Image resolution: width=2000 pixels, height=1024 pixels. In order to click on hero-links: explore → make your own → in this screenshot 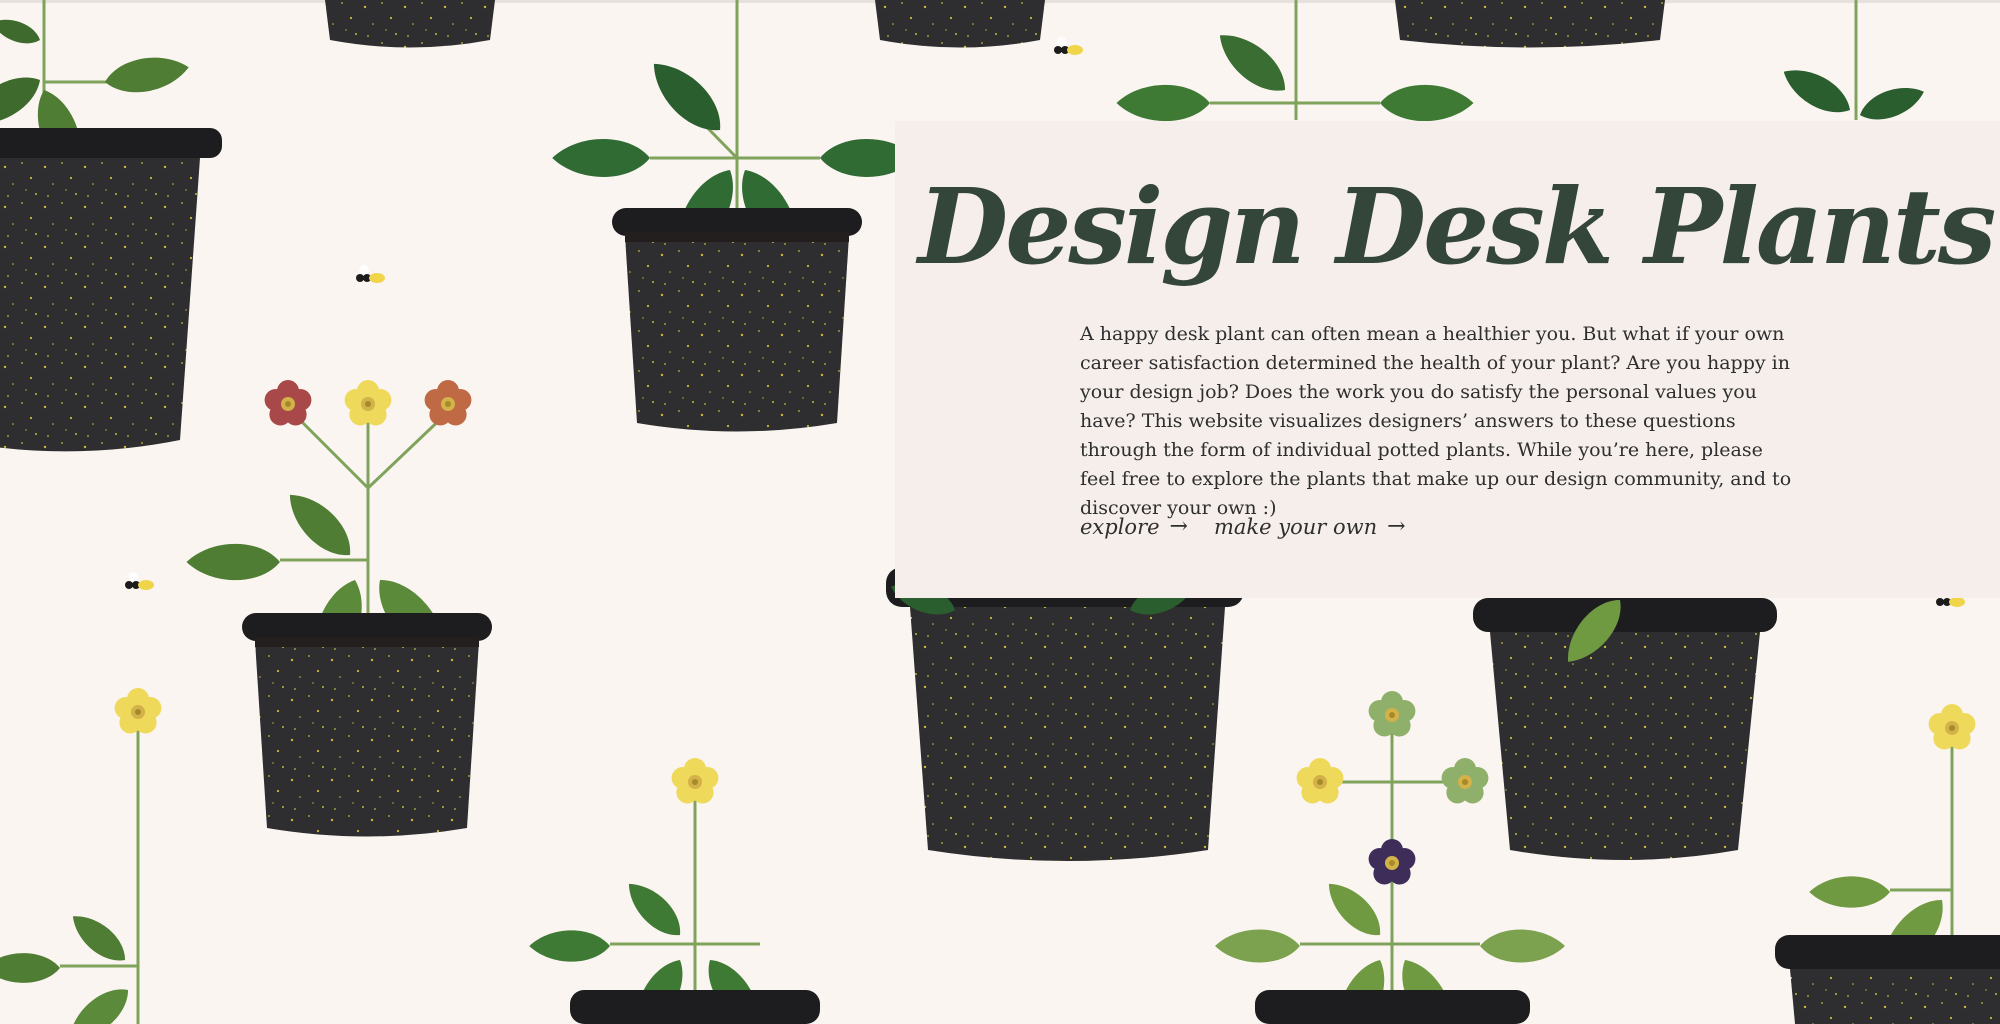, I will do `click(1243, 526)`.